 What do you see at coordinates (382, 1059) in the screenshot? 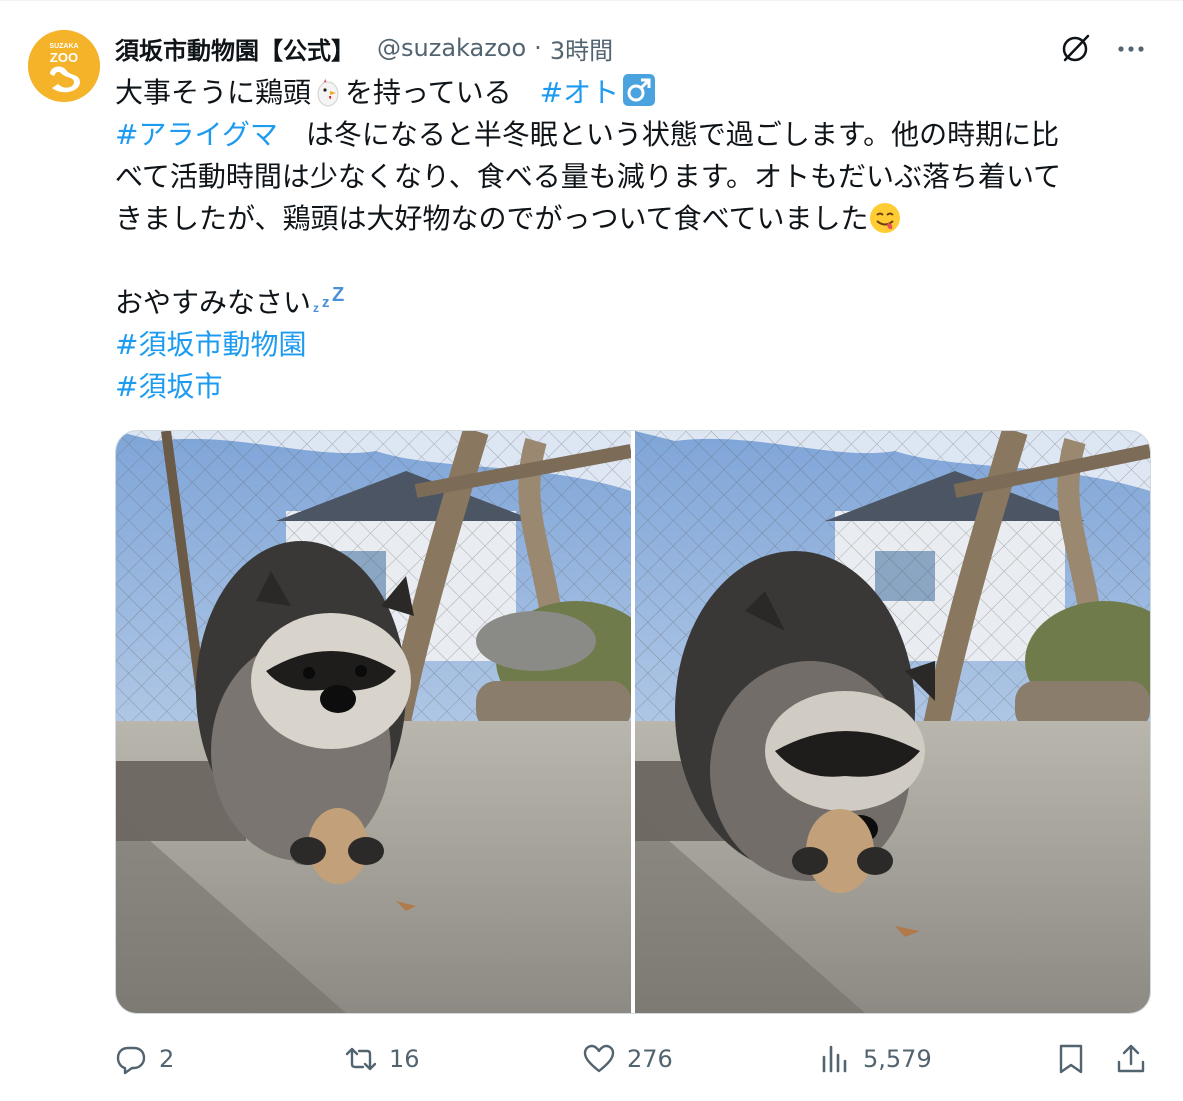
I see `retweet-button: 16` at bounding box center [382, 1059].